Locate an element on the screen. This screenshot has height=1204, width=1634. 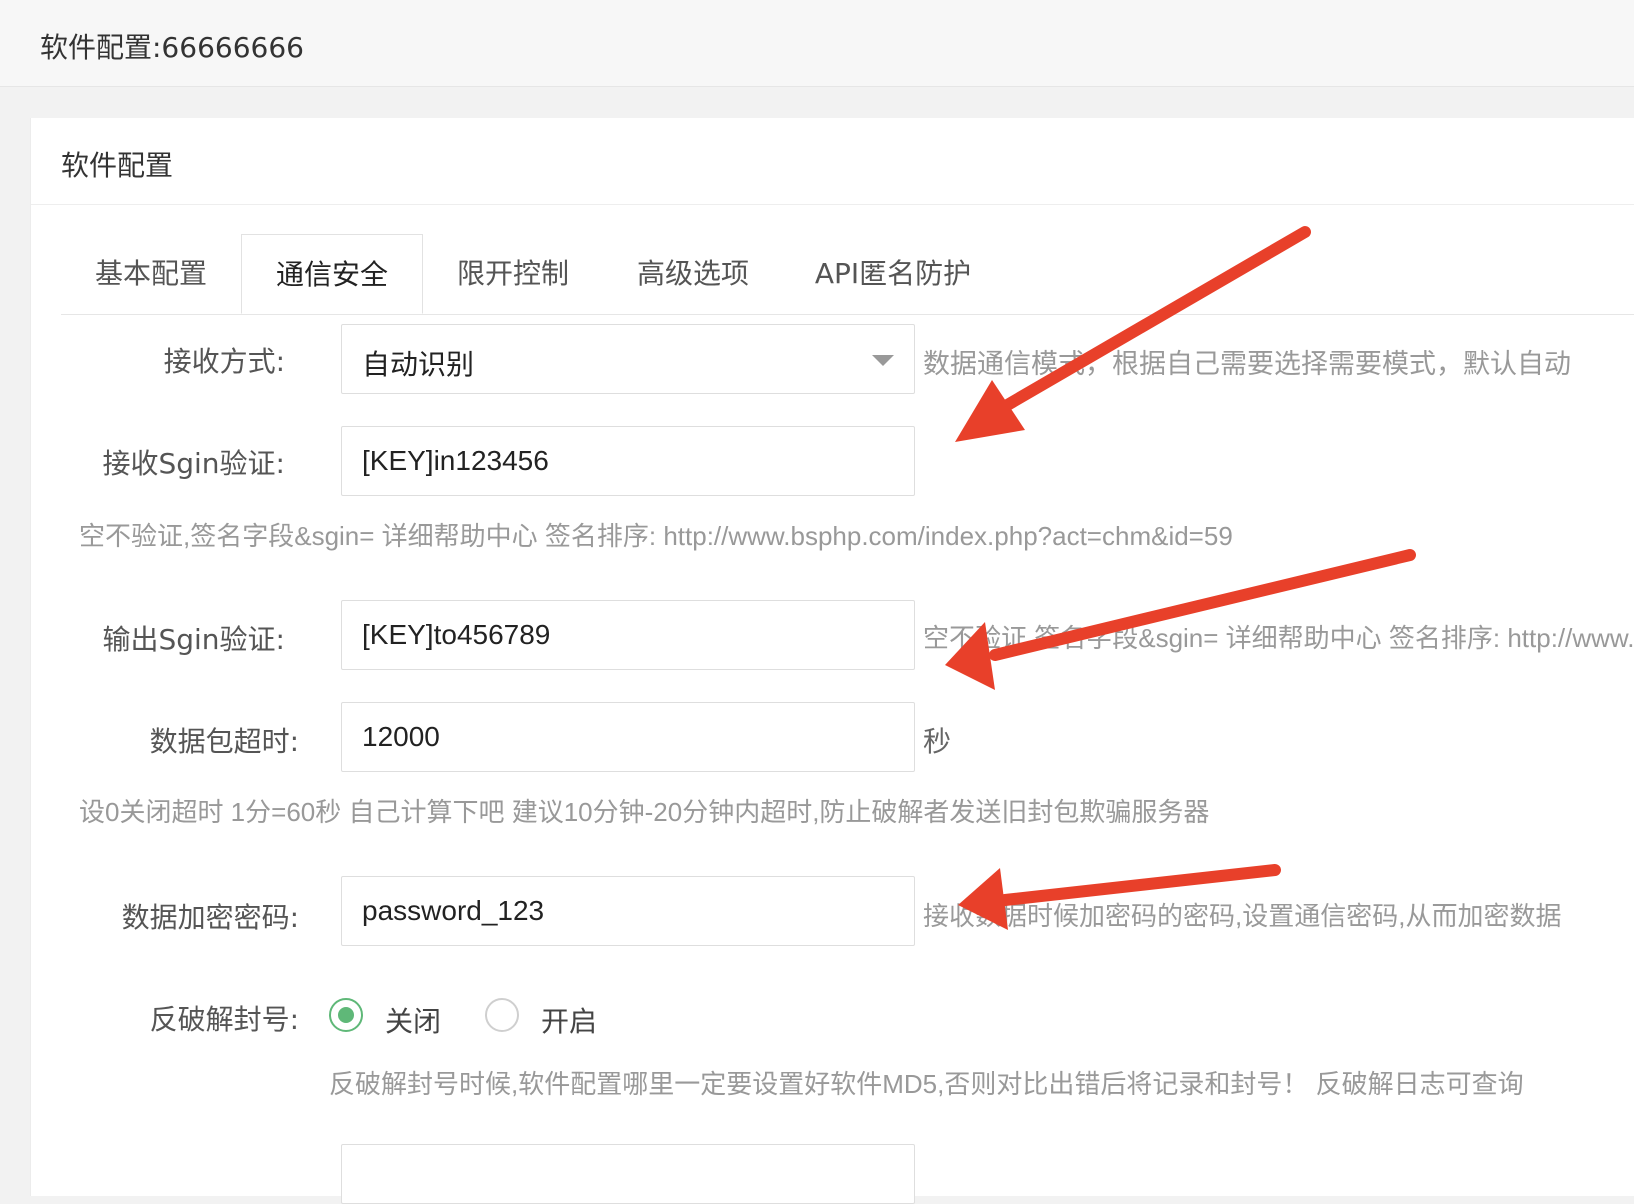
top-bar: 软件配置:66666666 is located at coordinates (817, 43).